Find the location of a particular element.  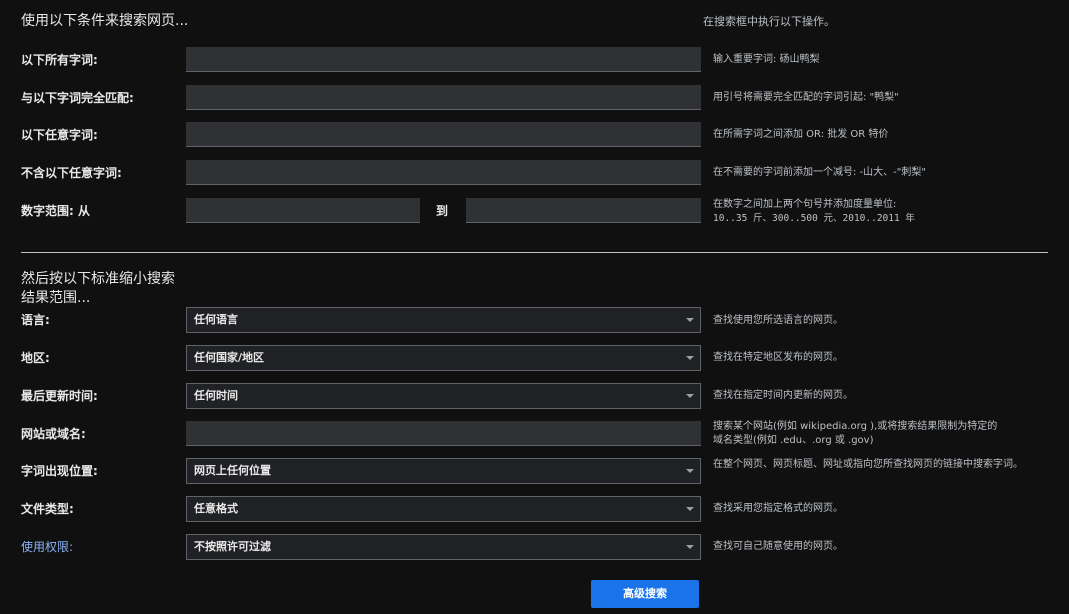

site-domain-input is located at coordinates (443, 433).